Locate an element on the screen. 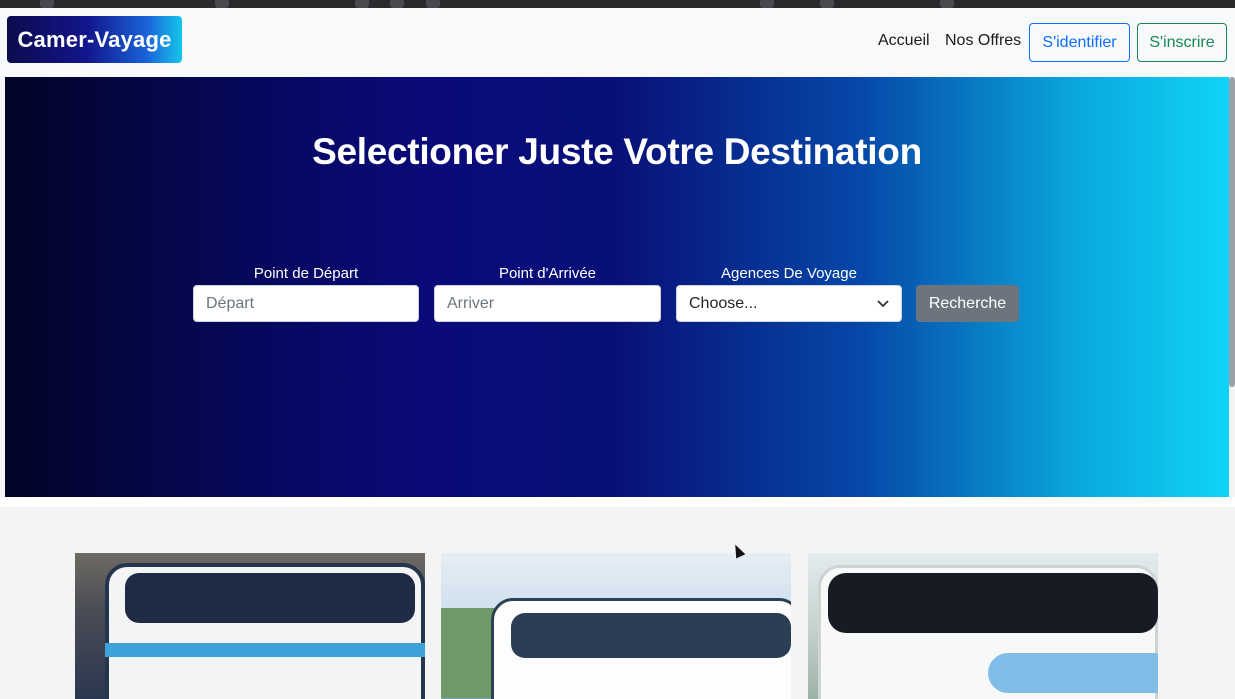 The width and height of the screenshot is (1235, 699). departure-field is located at coordinates (306, 303).